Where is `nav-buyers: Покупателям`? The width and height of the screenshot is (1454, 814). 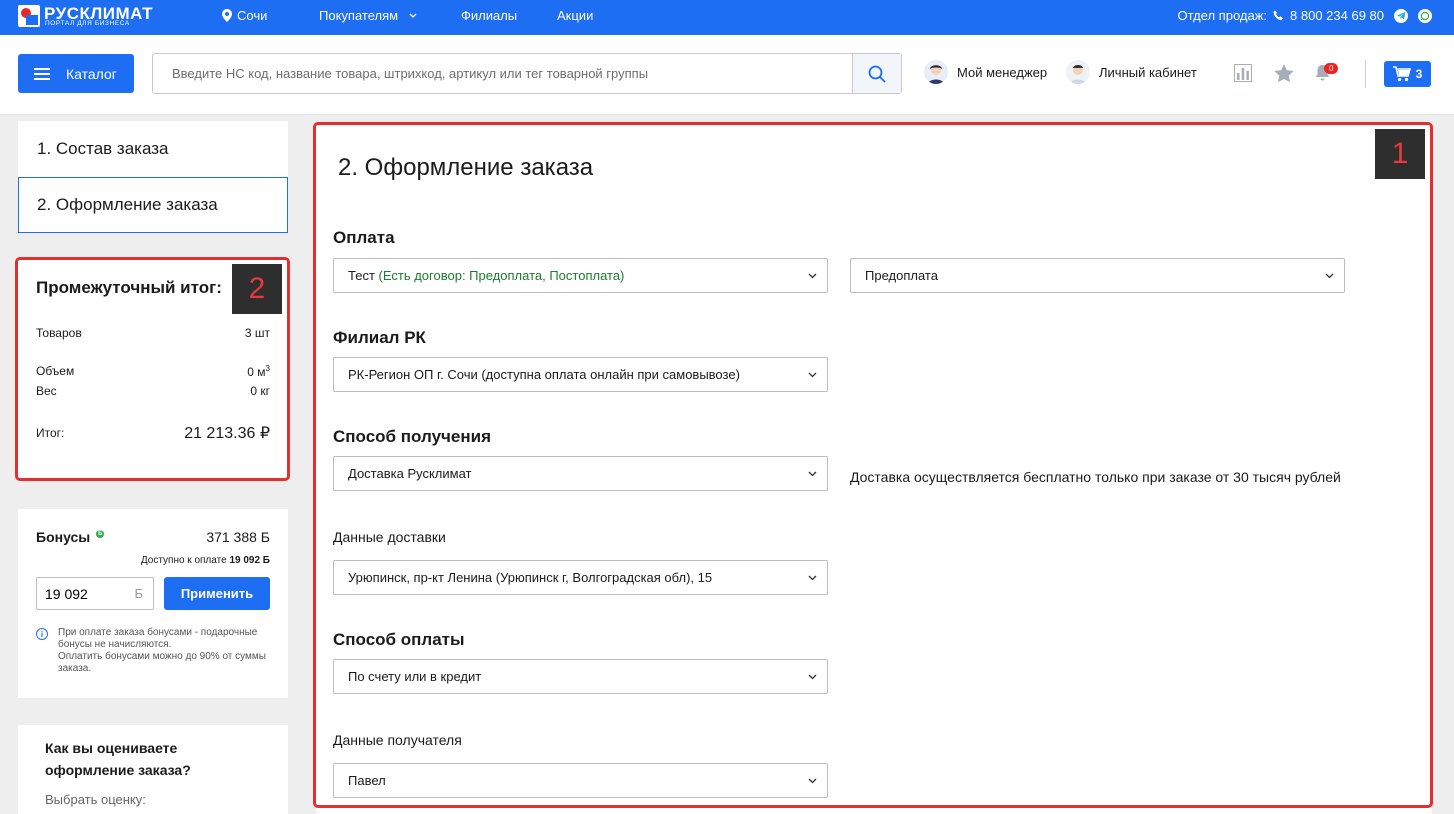 nav-buyers: Покупателям is located at coordinates (368, 15).